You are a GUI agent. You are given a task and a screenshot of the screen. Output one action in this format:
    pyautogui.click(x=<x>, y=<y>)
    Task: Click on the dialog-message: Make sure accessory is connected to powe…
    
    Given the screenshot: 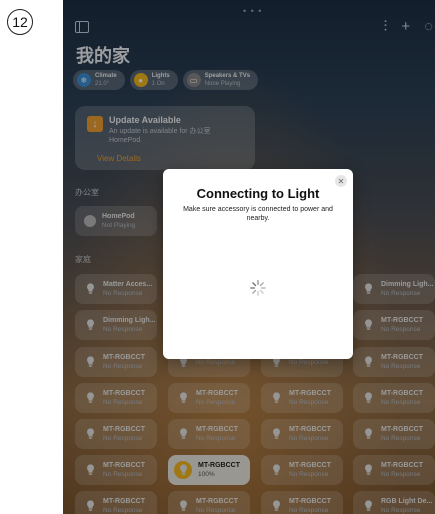 What is the action you would take?
    pyautogui.click(x=258, y=214)
    